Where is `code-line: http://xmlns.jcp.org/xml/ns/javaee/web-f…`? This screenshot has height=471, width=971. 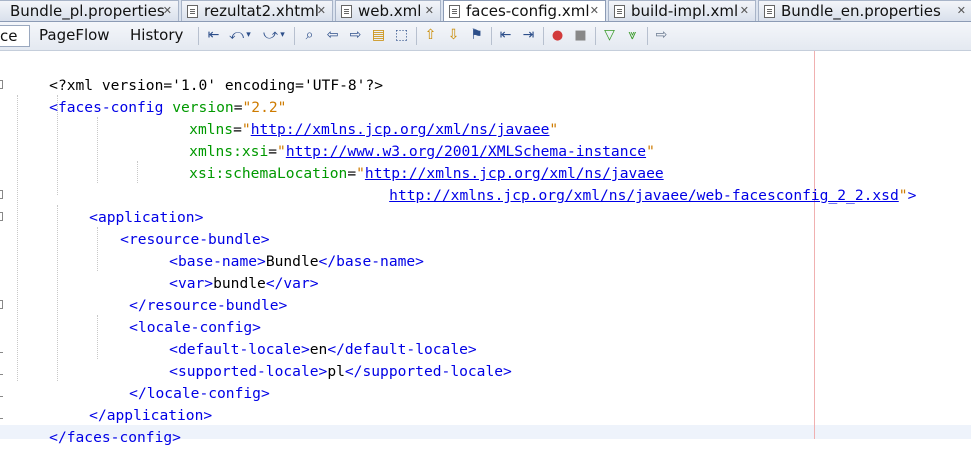
code-line: http://xmlns.jcp.org/xml/ns/javaee/web-f… is located at coordinates (635, 183).